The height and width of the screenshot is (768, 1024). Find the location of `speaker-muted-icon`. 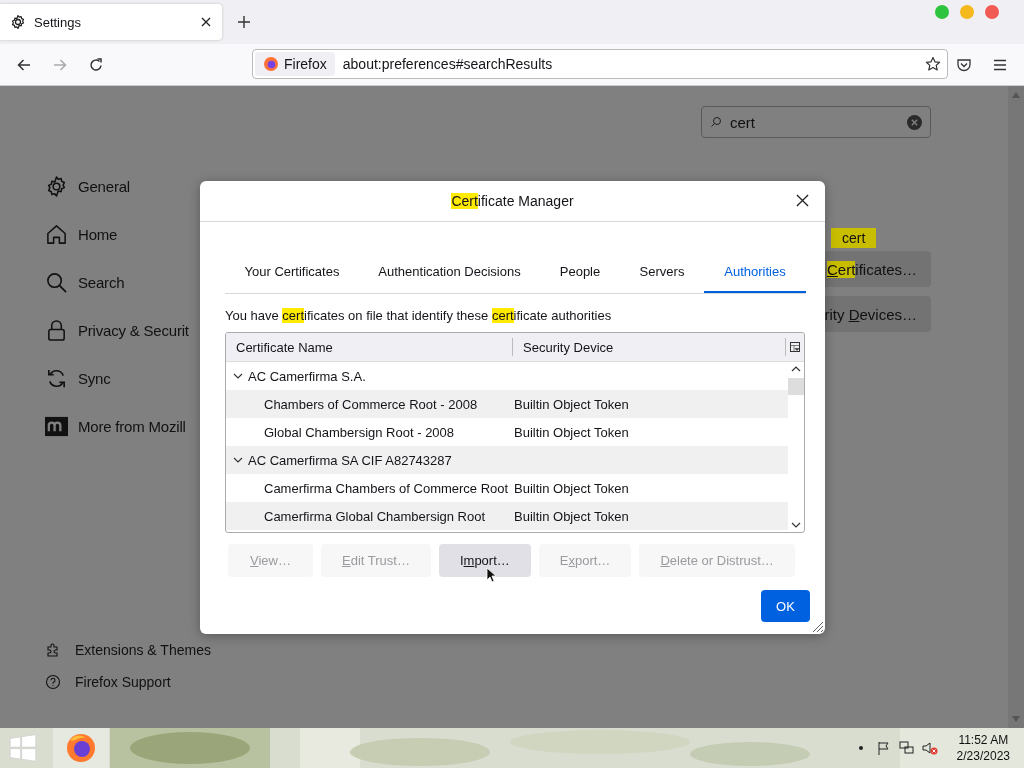

speaker-muted-icon is located at coordinates (929, 748).